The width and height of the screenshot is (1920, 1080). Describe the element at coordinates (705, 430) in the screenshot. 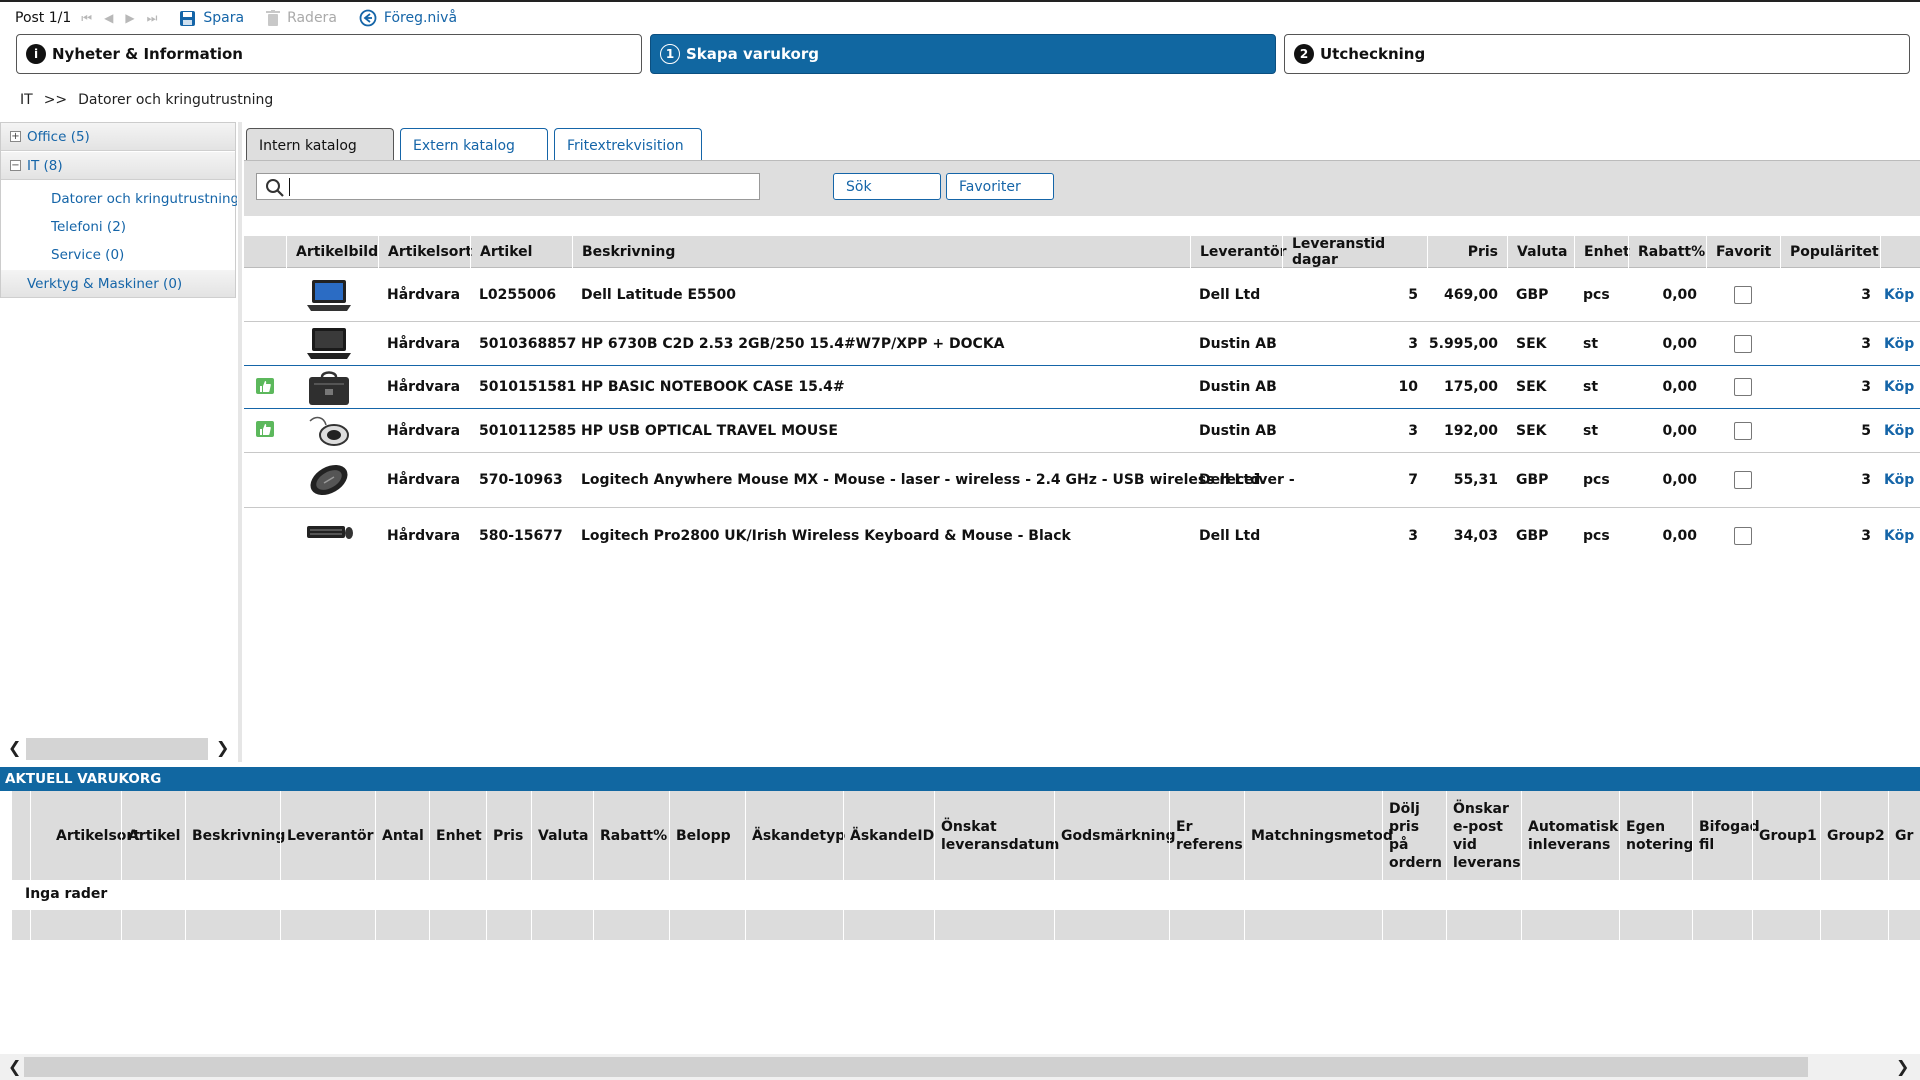

I see `article-description: HP USB OPTICAL TRAVEL MOUSE` at that location.